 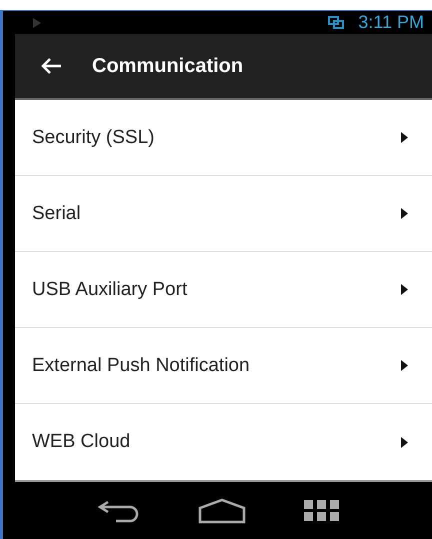 I want to click on menu-item: External Push Notification, so click(x=223, y=366).